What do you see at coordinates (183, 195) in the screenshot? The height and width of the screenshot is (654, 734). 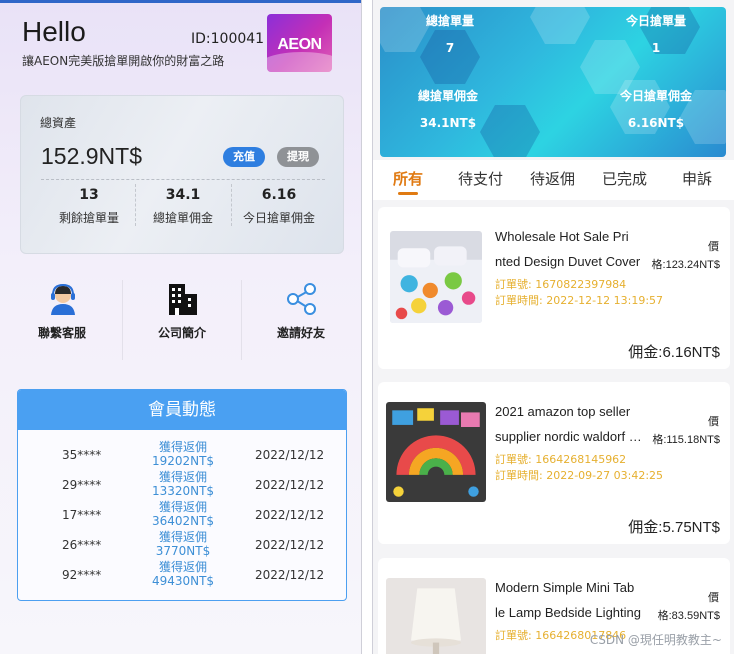 I see `stat-value: 34.1` at bounding box center [183, 195].